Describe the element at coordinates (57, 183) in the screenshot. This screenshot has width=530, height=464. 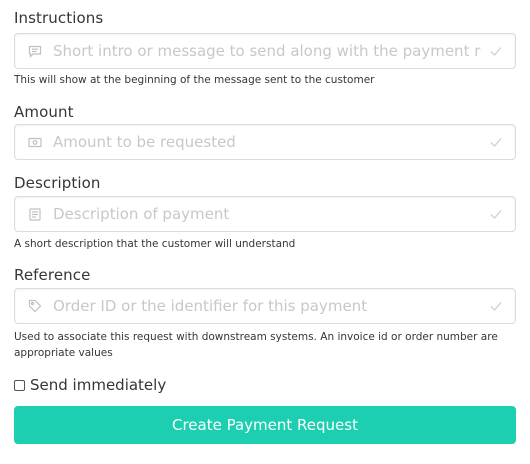
I see `description-label: Description` at that location.